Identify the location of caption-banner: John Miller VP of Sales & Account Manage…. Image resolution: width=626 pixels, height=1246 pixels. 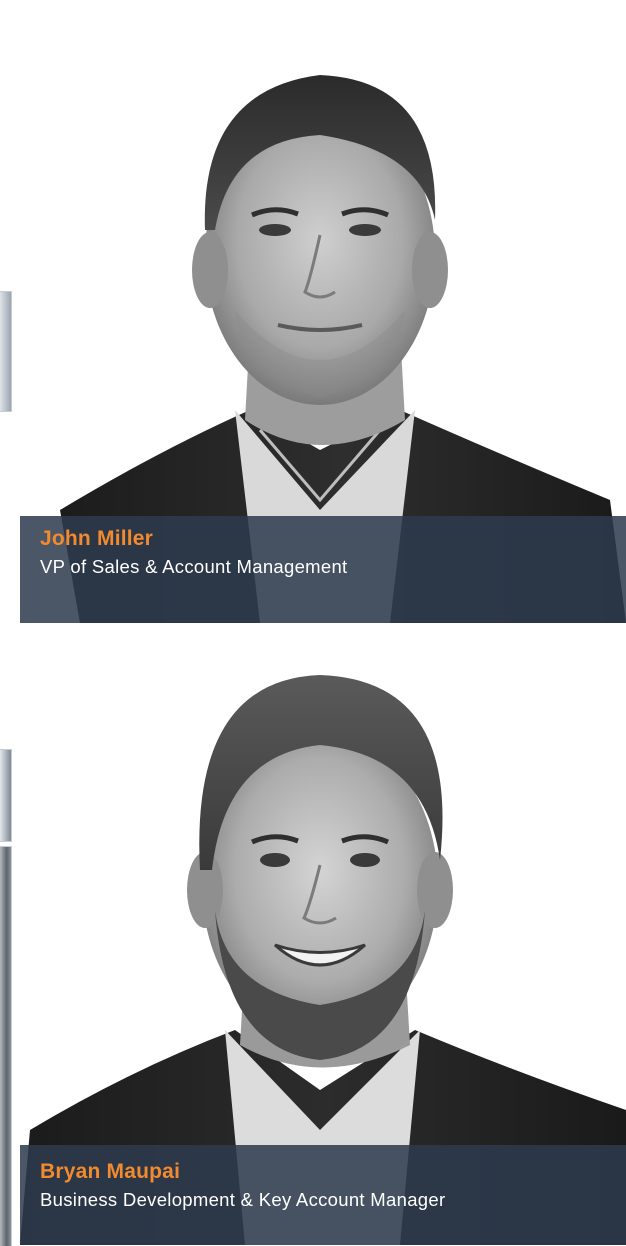
(323, 569).